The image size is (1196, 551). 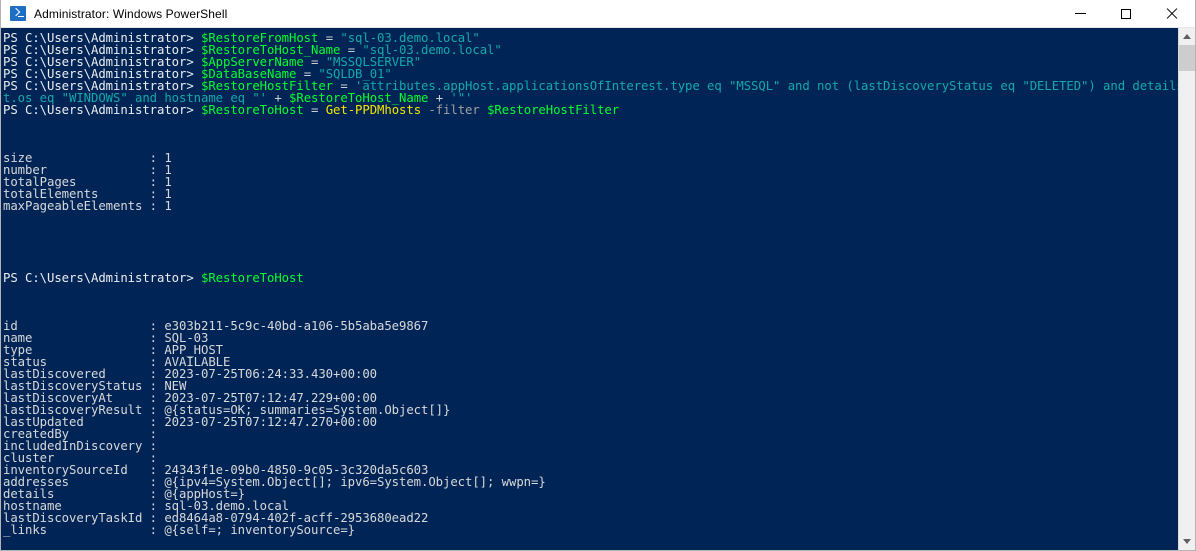 What do you see at coordinates (373, 110) in the screenshot?
I see `cmdlet-token: Get-PPDMhosts` at bounding box center [373, 110].